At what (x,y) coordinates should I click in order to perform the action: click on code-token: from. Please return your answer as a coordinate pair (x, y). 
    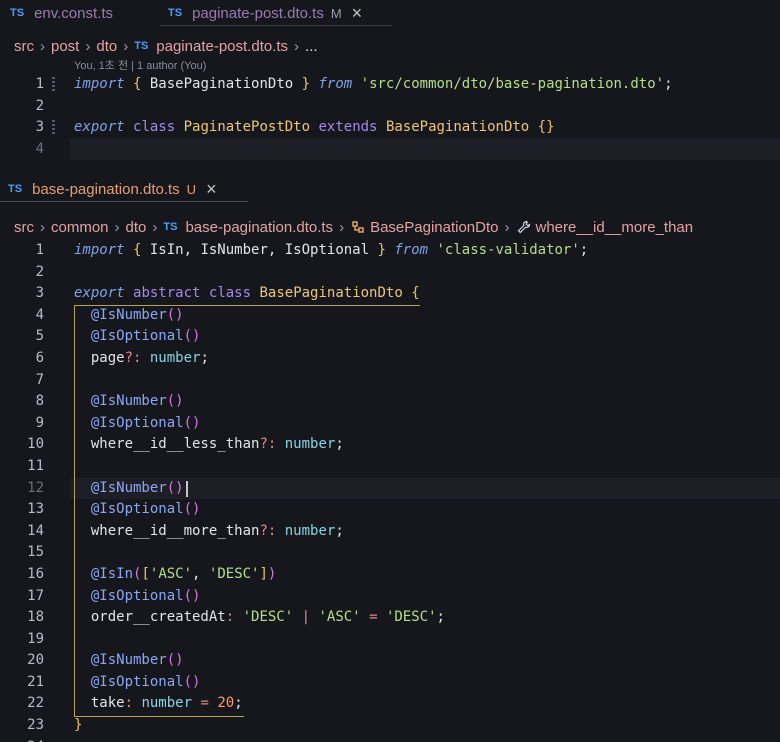
    Looking at the image, I should click on (411, 250).